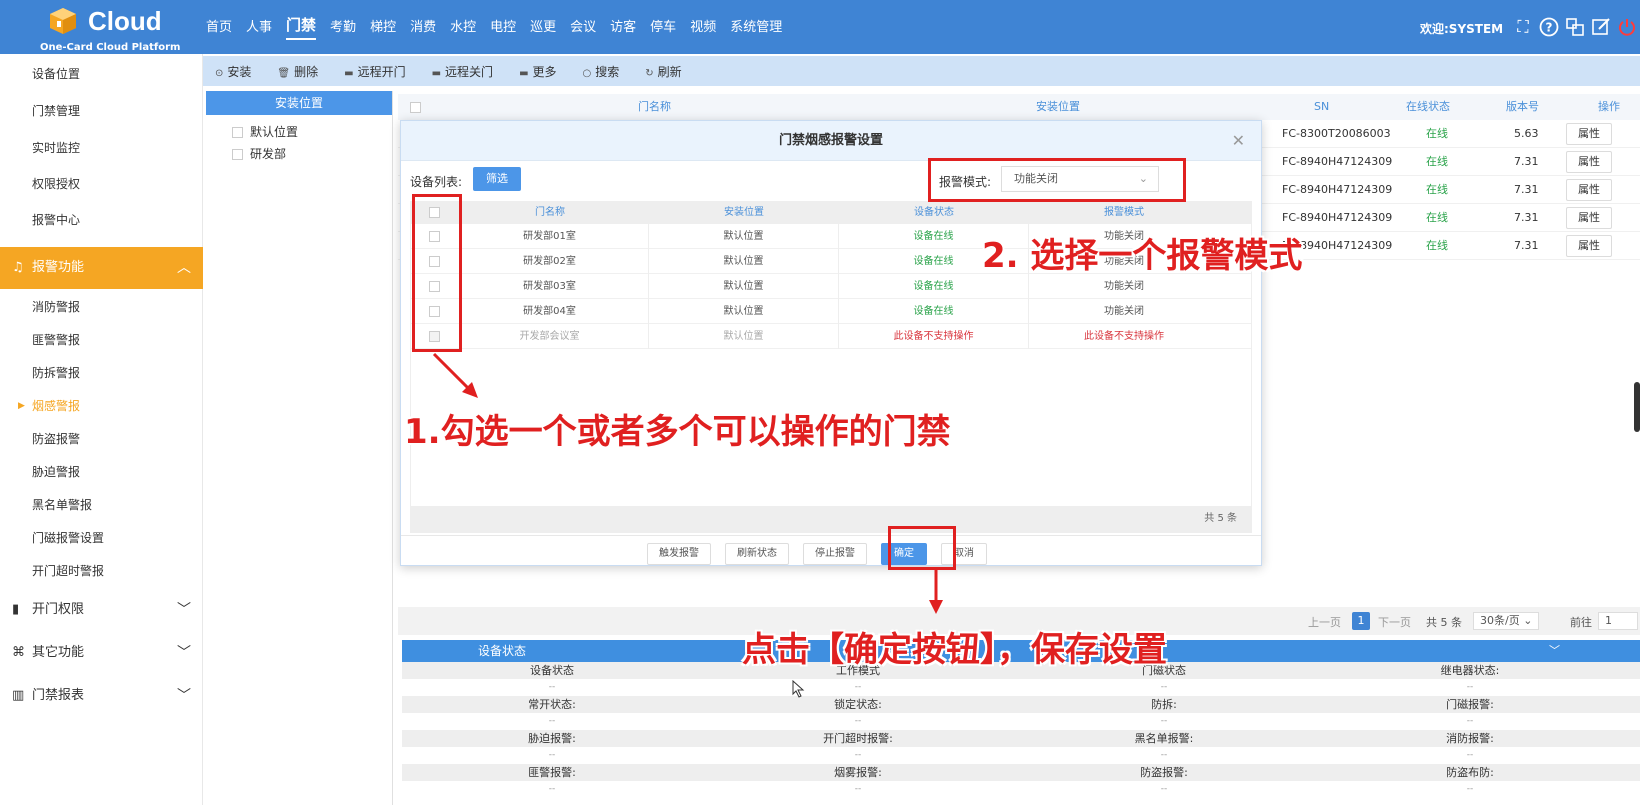 The image size is (1640, 805). I want to click on sidebar-item-fire-alarm: 消防警报, so click(101, 307).